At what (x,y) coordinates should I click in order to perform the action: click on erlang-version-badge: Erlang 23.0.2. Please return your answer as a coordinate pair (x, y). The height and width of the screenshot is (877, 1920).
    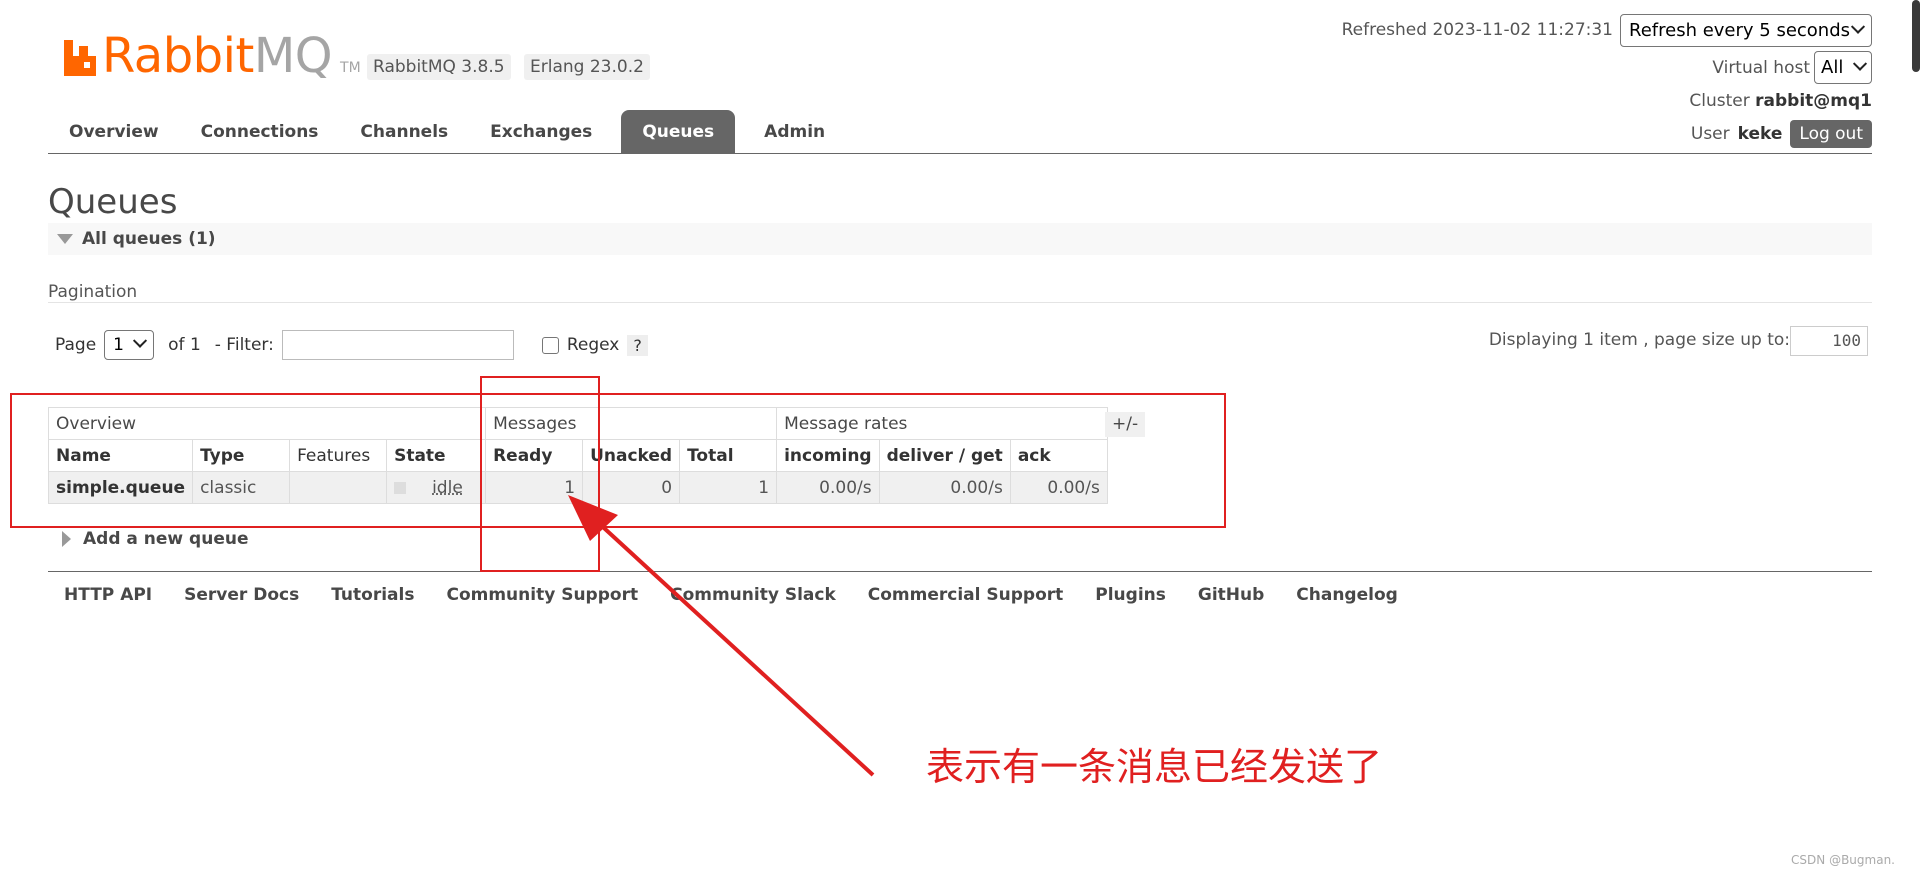
    Looking at the image, I should click on (587, 67).